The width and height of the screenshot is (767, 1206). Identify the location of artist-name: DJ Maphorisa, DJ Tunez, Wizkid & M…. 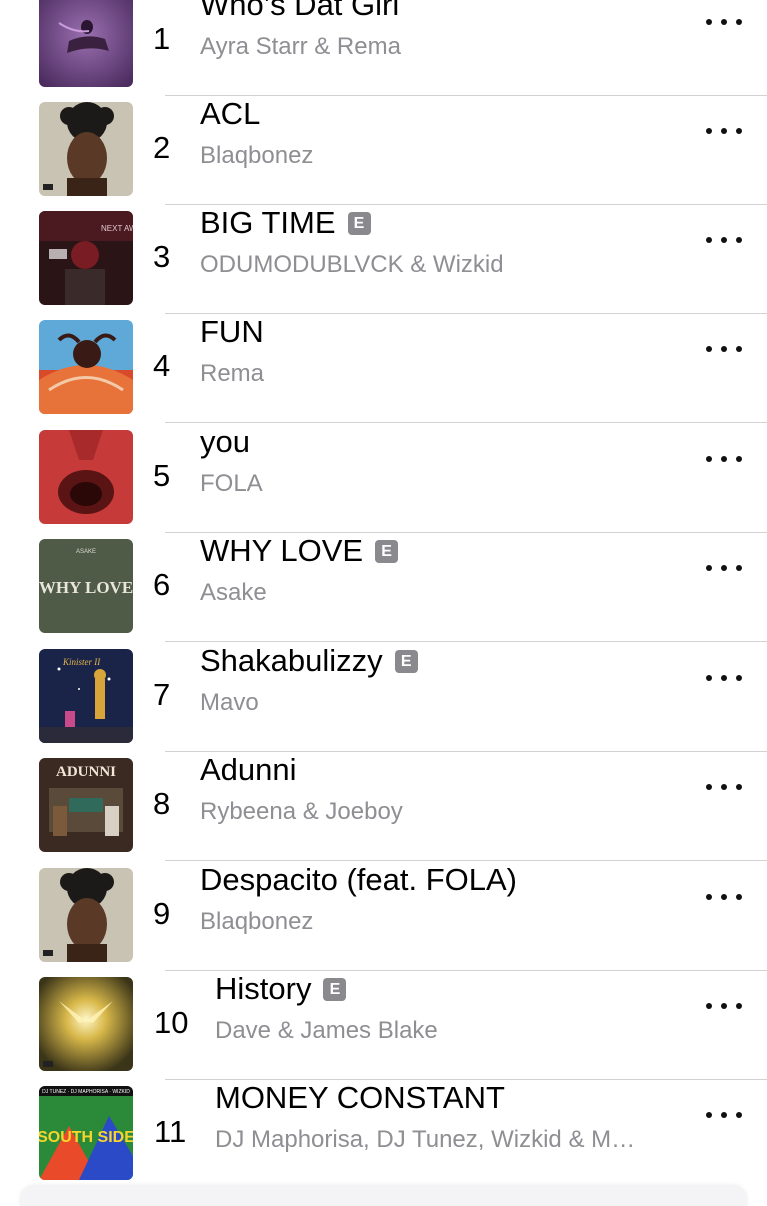
(425, 1139).